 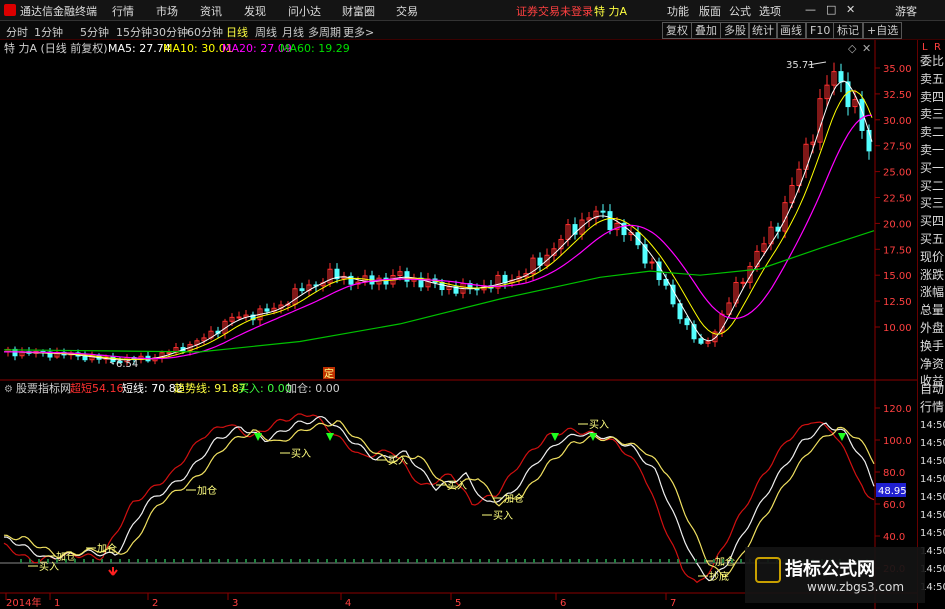 What do you see at coordinates (740, 11) in the screenshot?
I see `menu-gongshi: 公式` at bounding box center [740, 11].